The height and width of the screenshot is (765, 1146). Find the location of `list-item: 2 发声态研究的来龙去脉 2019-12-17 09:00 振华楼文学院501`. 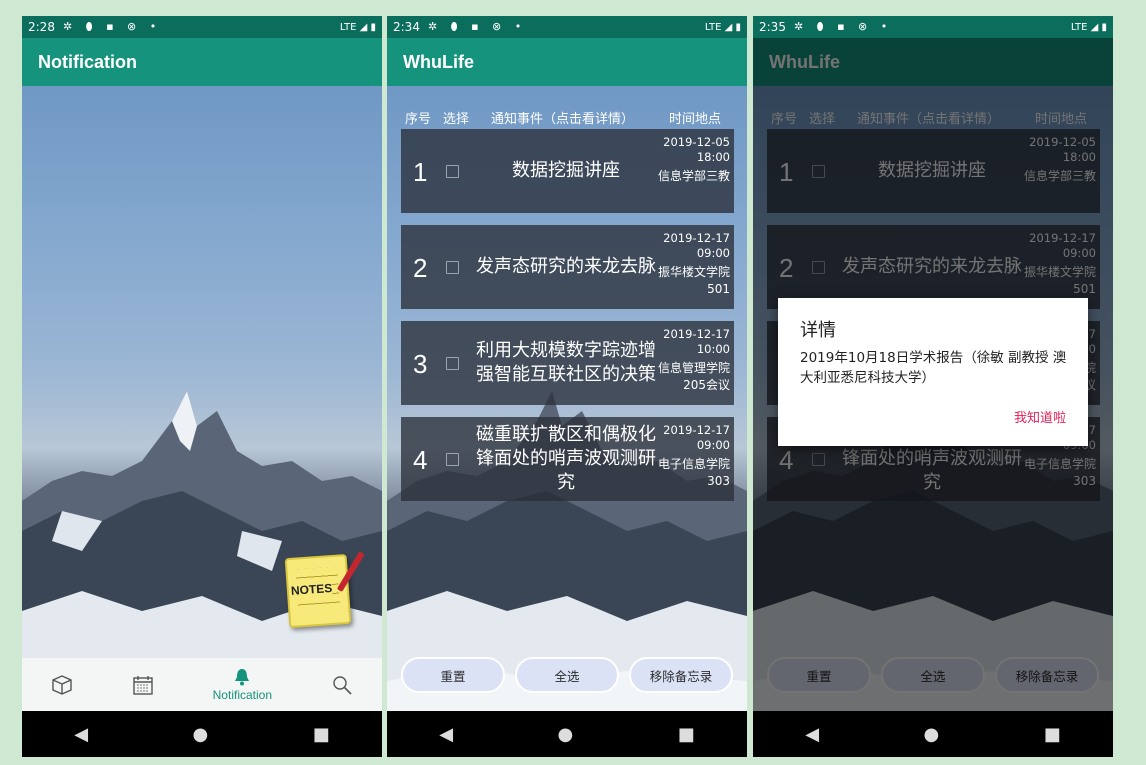

list-item: 2 发声态研究的来龙去脉 2019-12-17 09:00 振华楼文学院501 is located at coordinates (567, 267).